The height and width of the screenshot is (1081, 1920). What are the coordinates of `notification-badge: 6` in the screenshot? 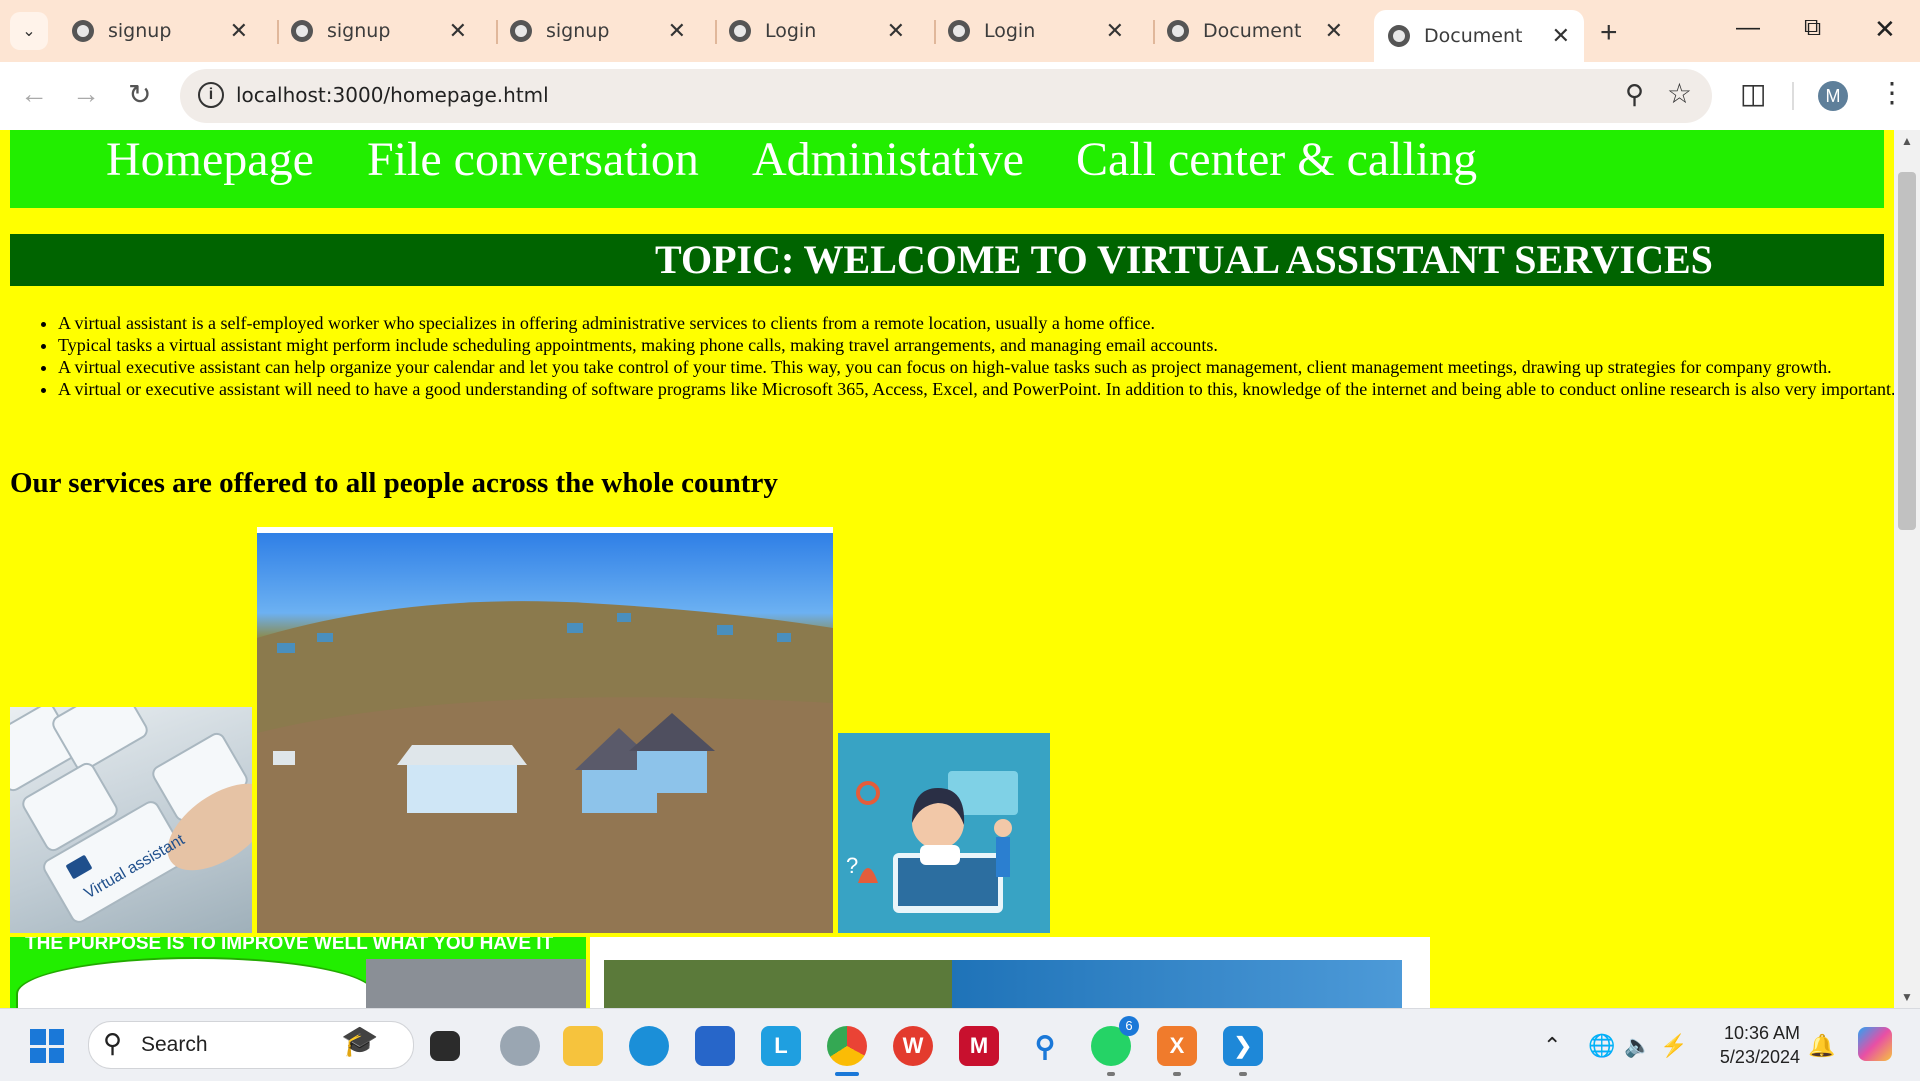 It's located at (1129, 1026).